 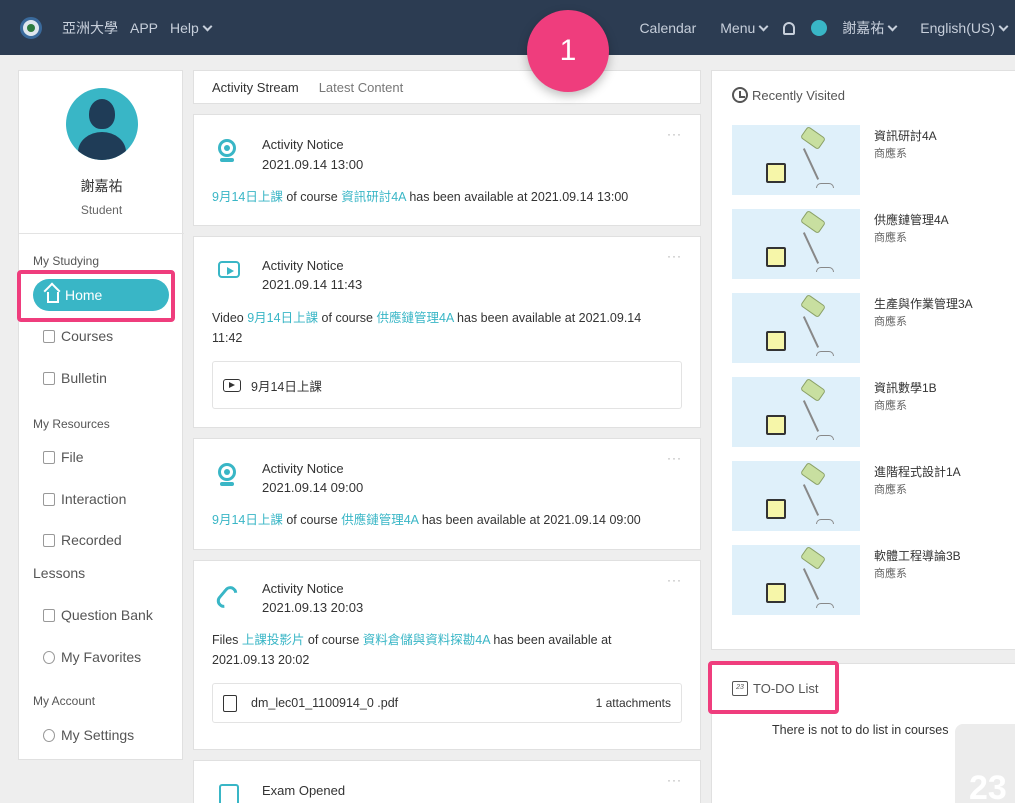 I want to click on recent-course-name: 資訊數學1B, so click(x=905, y=387).